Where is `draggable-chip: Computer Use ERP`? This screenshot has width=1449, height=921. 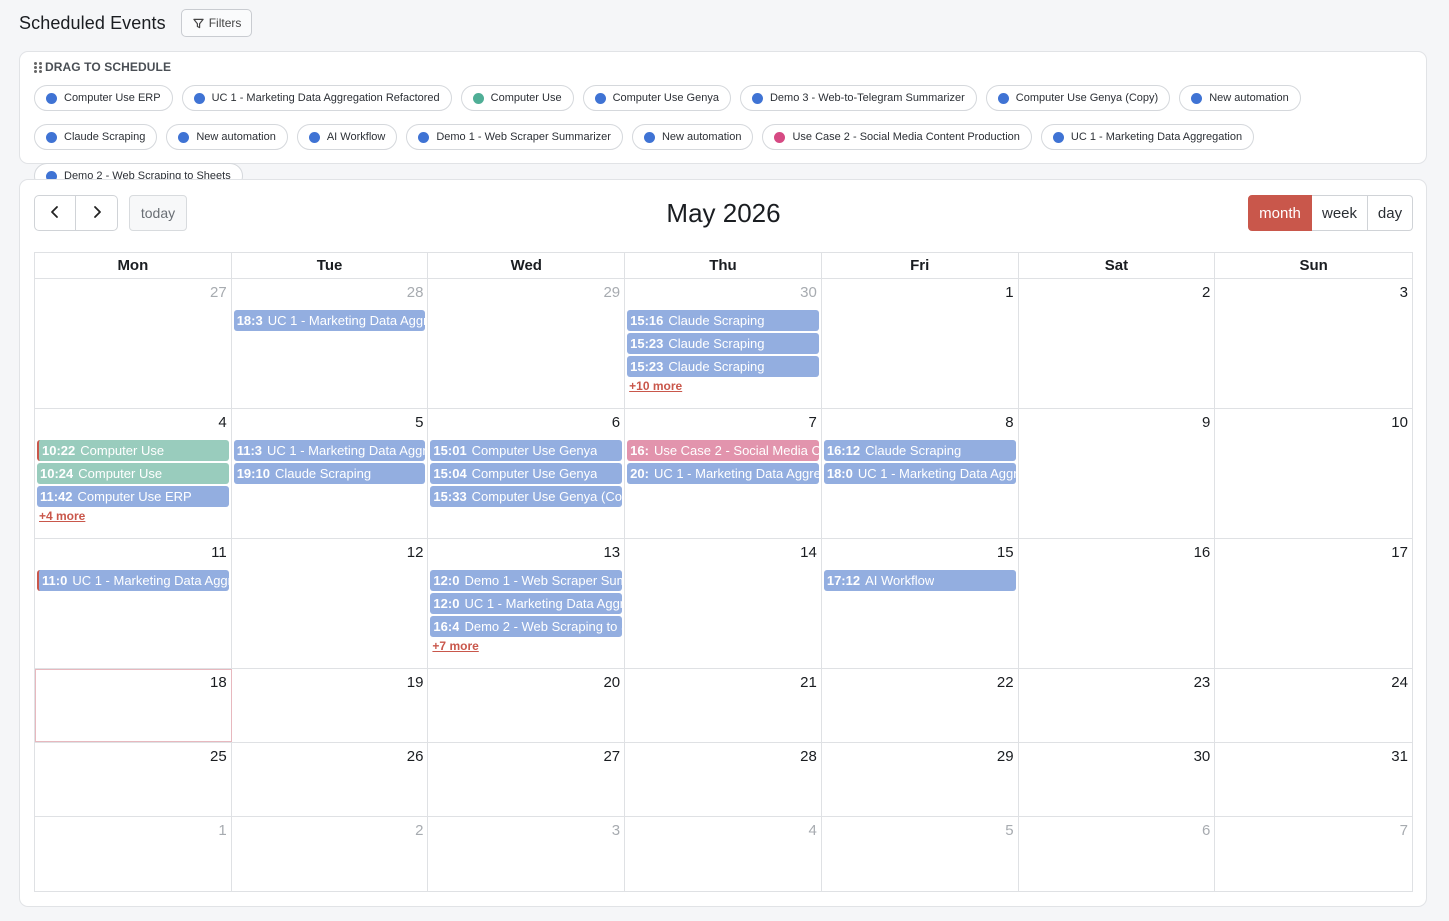 draggable-chip: Computer Use ERP is located at coordinates (103, 98).